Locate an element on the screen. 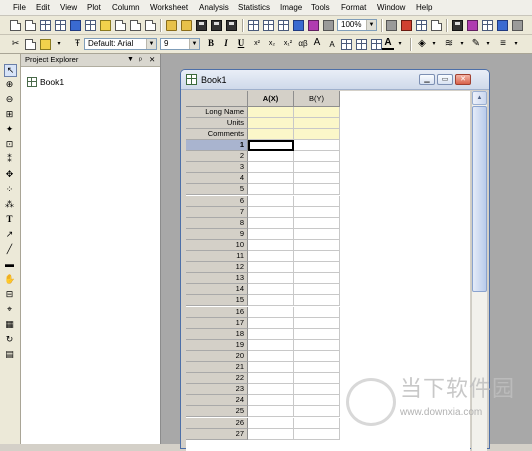 The image size is (532, 451). screen-reader-icon: ✦ is located at coordinates (9, 129).